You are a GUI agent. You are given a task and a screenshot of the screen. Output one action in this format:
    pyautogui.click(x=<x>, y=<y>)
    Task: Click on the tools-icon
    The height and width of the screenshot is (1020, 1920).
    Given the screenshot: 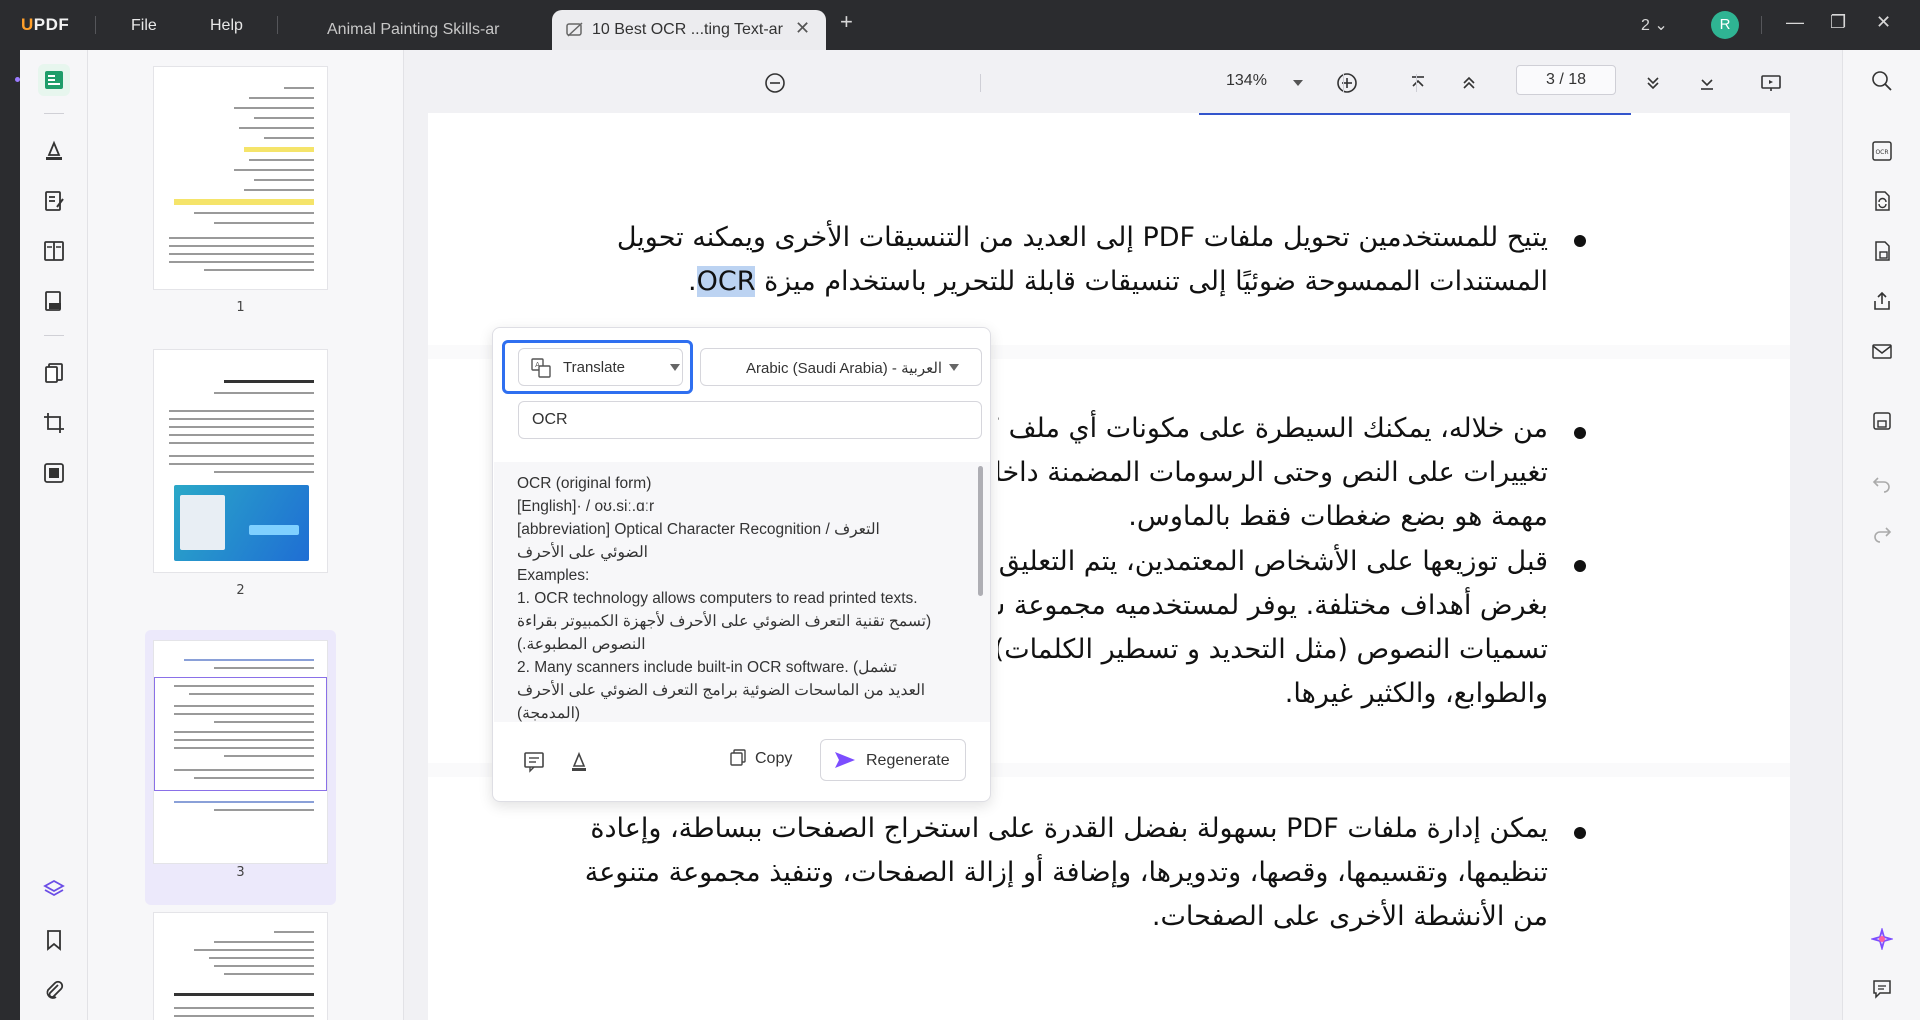 What is the action you would take?
    pyautogui.click(x=54, y=473)
    